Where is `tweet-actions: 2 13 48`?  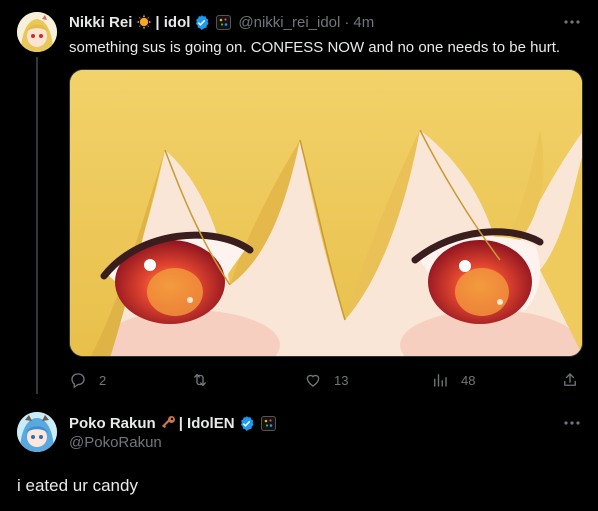
tweet-actions: 2 13 48 is located at coordinates (326, 380).